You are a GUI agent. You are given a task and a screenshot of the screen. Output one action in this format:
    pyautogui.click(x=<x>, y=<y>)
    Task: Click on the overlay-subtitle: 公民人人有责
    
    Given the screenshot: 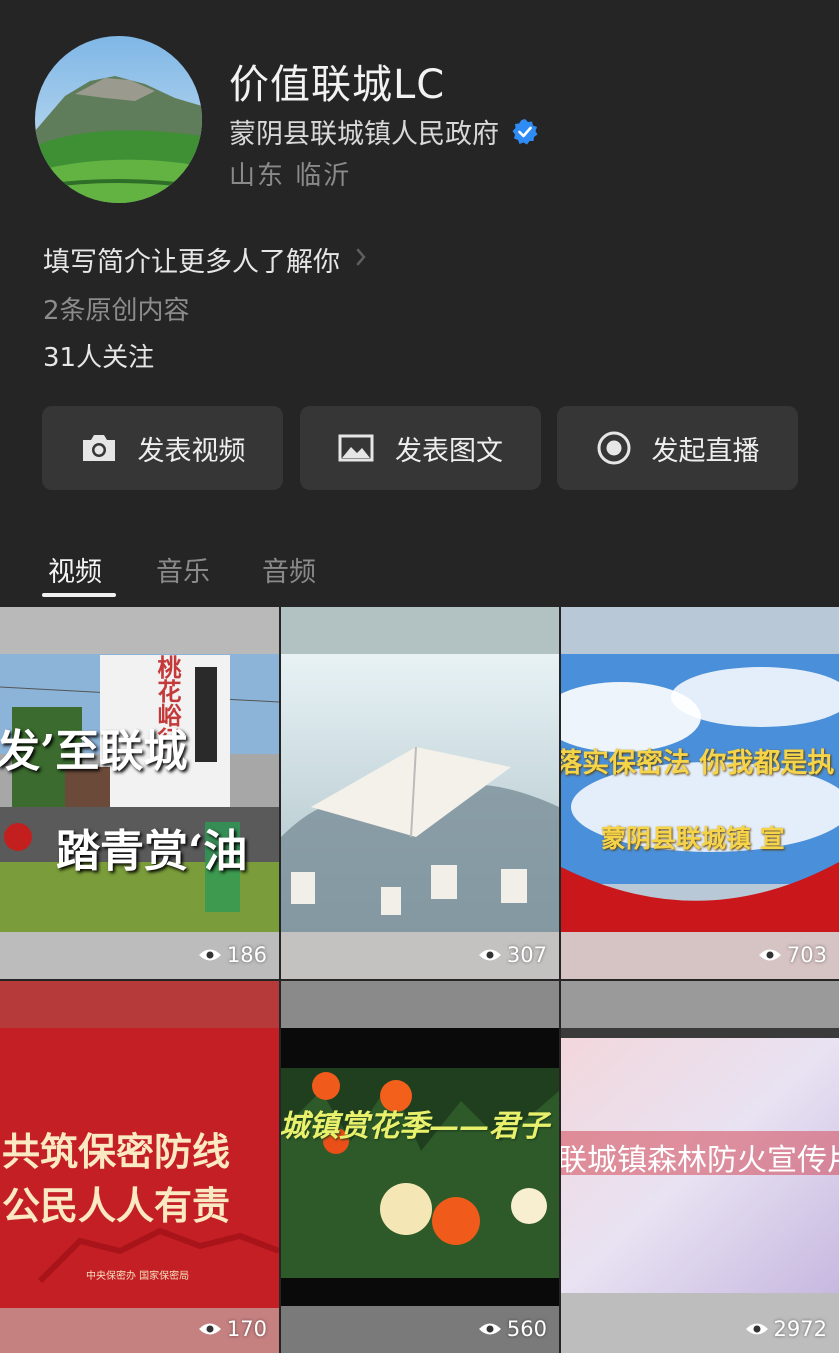 What is the action you would take?
    pyautogui.click(x=116, y=1205)
    